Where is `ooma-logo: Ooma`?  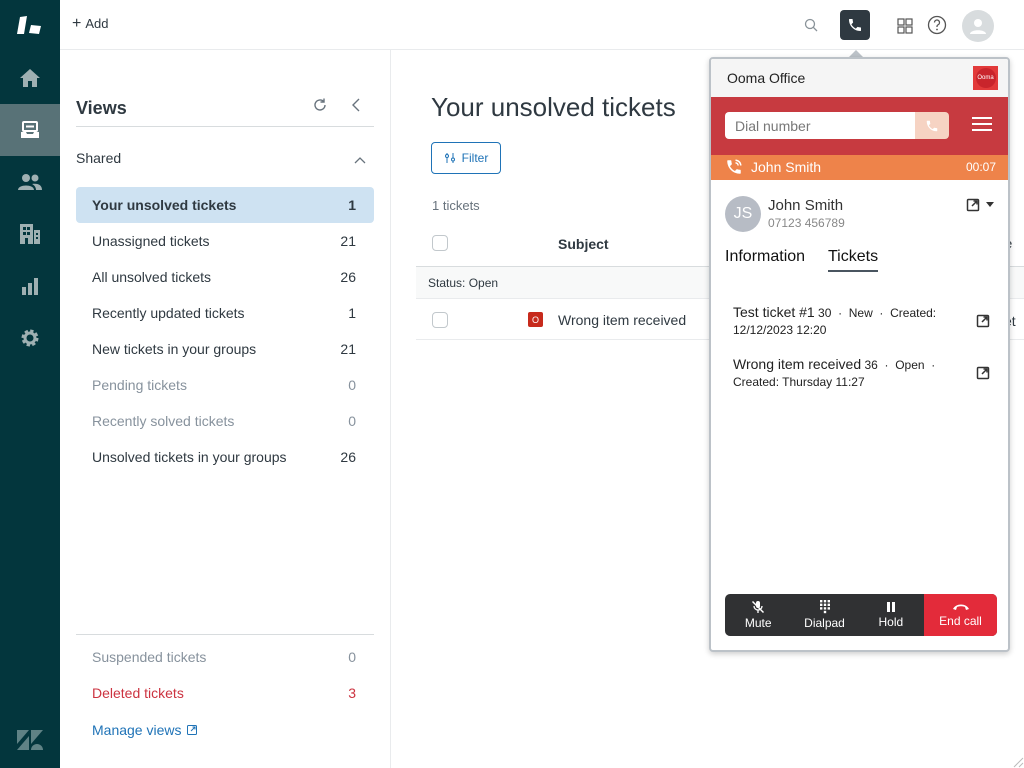 ooma-logo: Ooma is located at coordinates (985, 78).